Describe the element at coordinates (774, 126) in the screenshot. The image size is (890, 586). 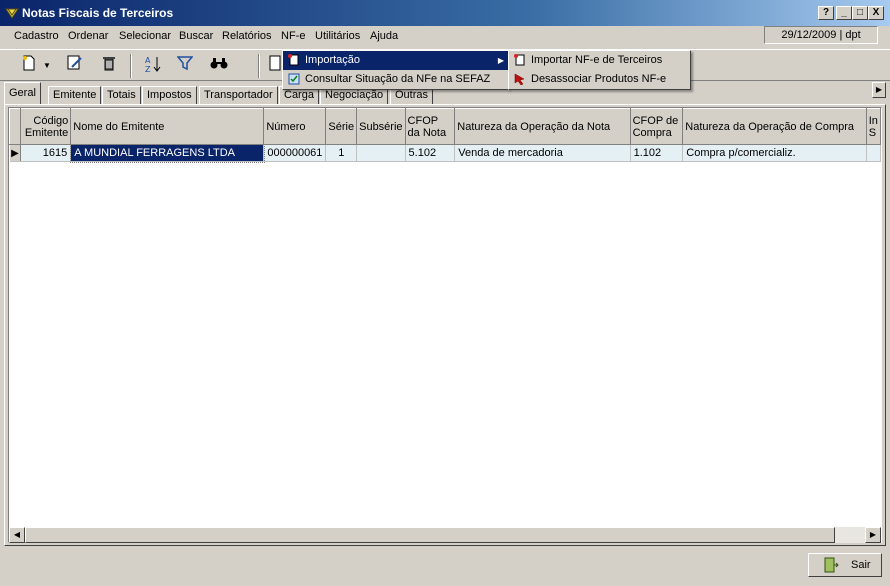
I see `column-header: Natureza da Operação de Compra` at that location.